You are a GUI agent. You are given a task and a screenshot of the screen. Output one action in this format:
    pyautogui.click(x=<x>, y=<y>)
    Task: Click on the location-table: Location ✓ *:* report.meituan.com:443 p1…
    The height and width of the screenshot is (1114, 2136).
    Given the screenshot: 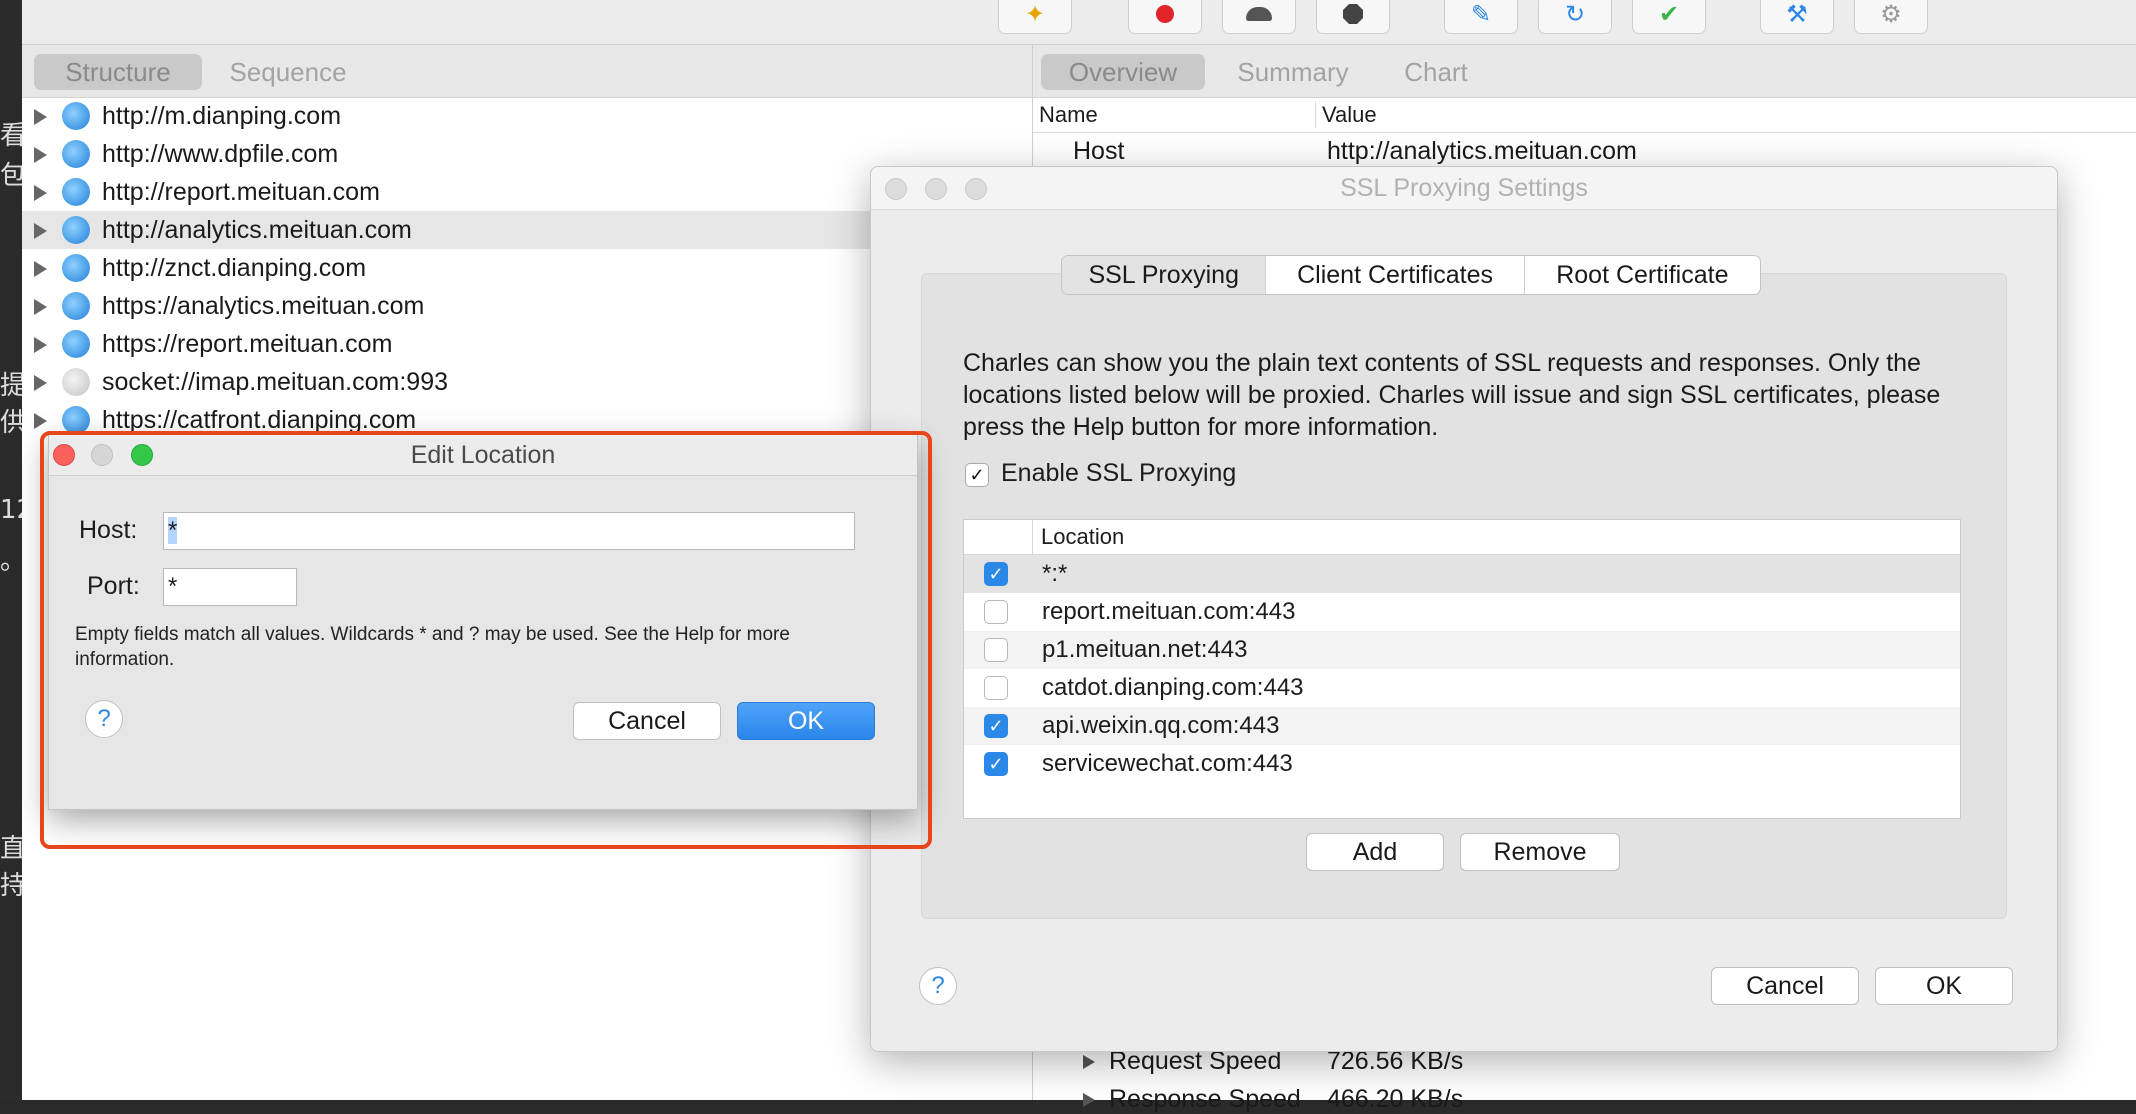 What is the action you would take?
    pyautogui.click(x=1462, y=669)
    